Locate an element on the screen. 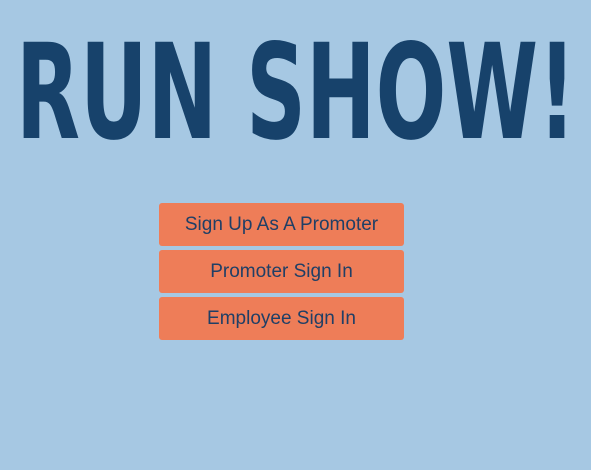 The height and width of the screenshot is (470, 591). promoter-sign-in-button: Promoter Sign In is located at coordinates (281, 271).